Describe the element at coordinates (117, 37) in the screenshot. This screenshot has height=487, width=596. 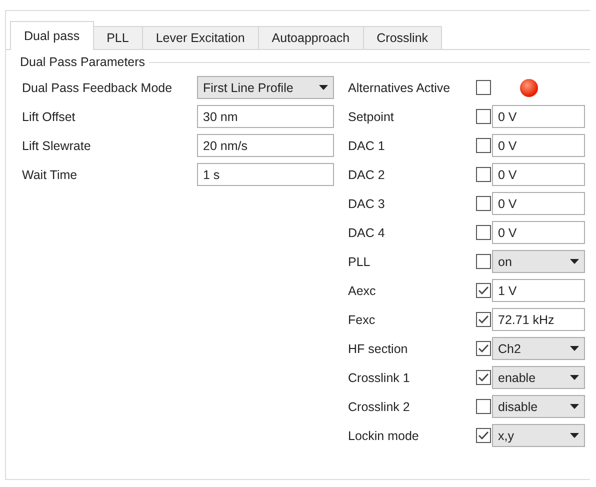
I see `tab: PLL` at that location.